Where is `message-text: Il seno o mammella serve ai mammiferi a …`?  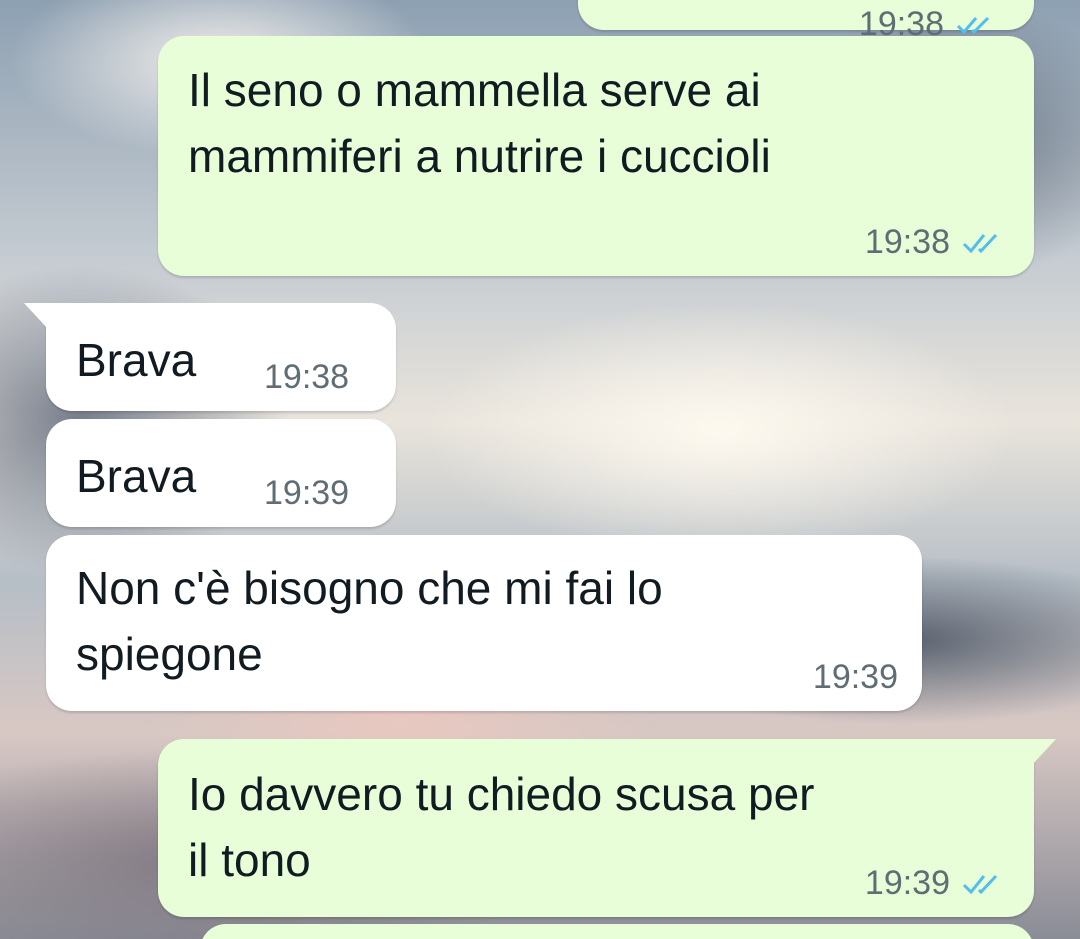
message-text: Il seno o mammella serve ai mammiferi a … is located at coordinates (479, 123).